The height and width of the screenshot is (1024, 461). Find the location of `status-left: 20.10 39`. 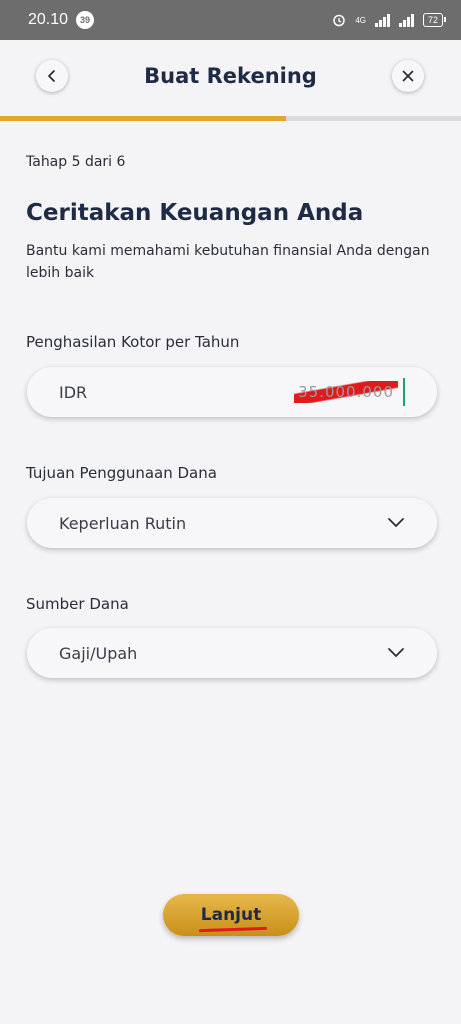

status-left: 20.10 39 is located at coordinates (61, 20).